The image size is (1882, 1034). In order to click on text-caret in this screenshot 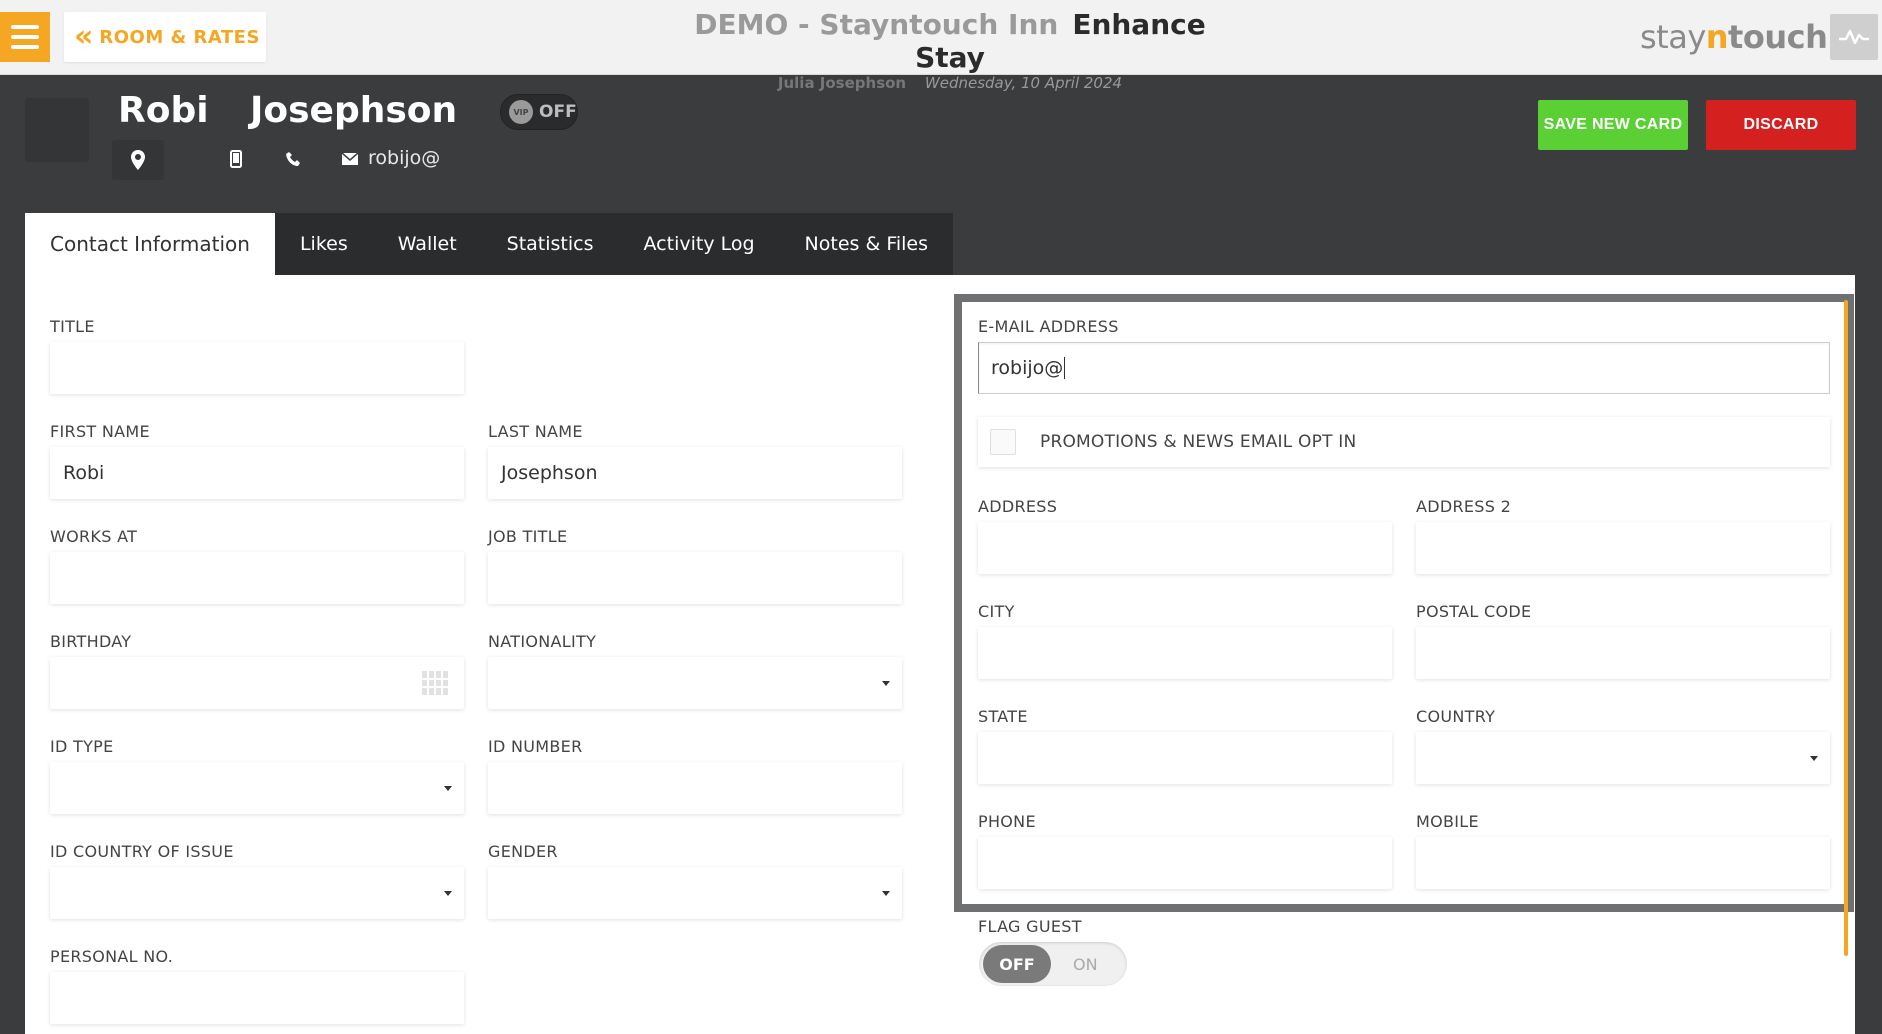, I will do `click(1065, 368)`.